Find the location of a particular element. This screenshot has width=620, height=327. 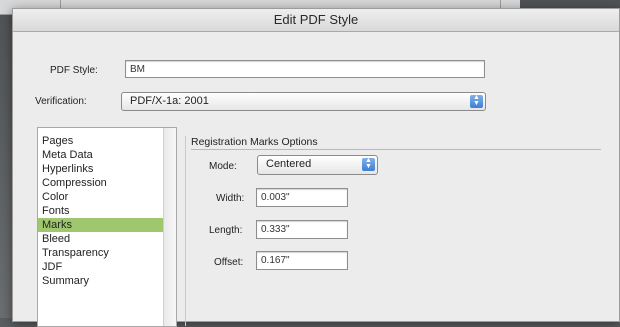

list-item-jdf: JDF is located at coordinates (101, 267).